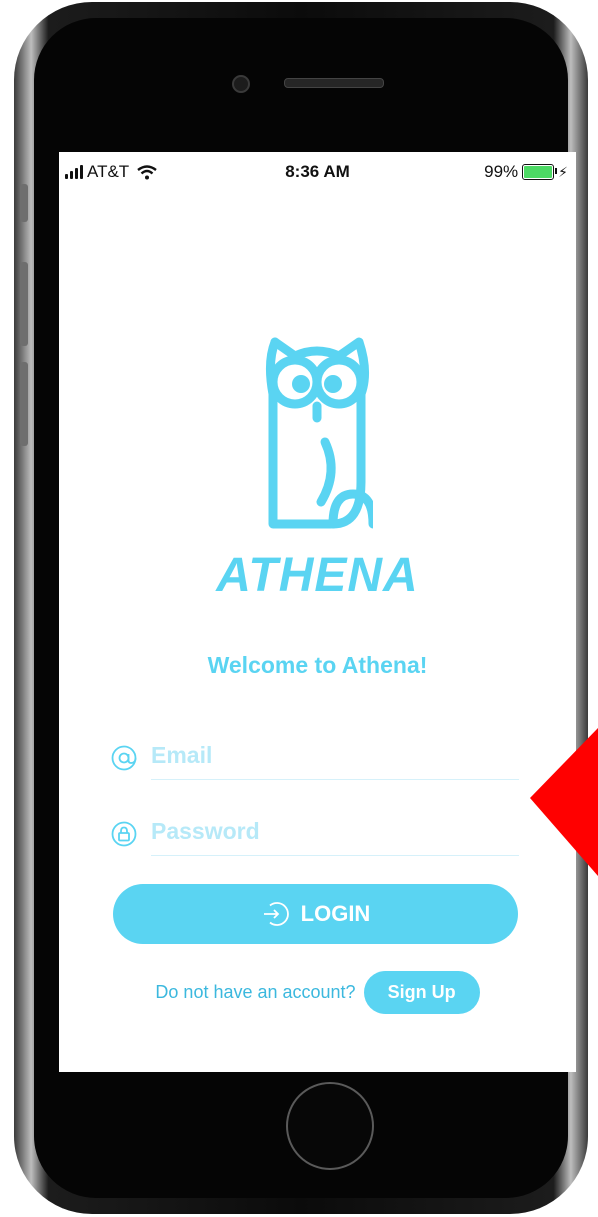  Describe the element at coordinates (501, 171) in the screenshot. I see `battery-percent: 99%` at that location.